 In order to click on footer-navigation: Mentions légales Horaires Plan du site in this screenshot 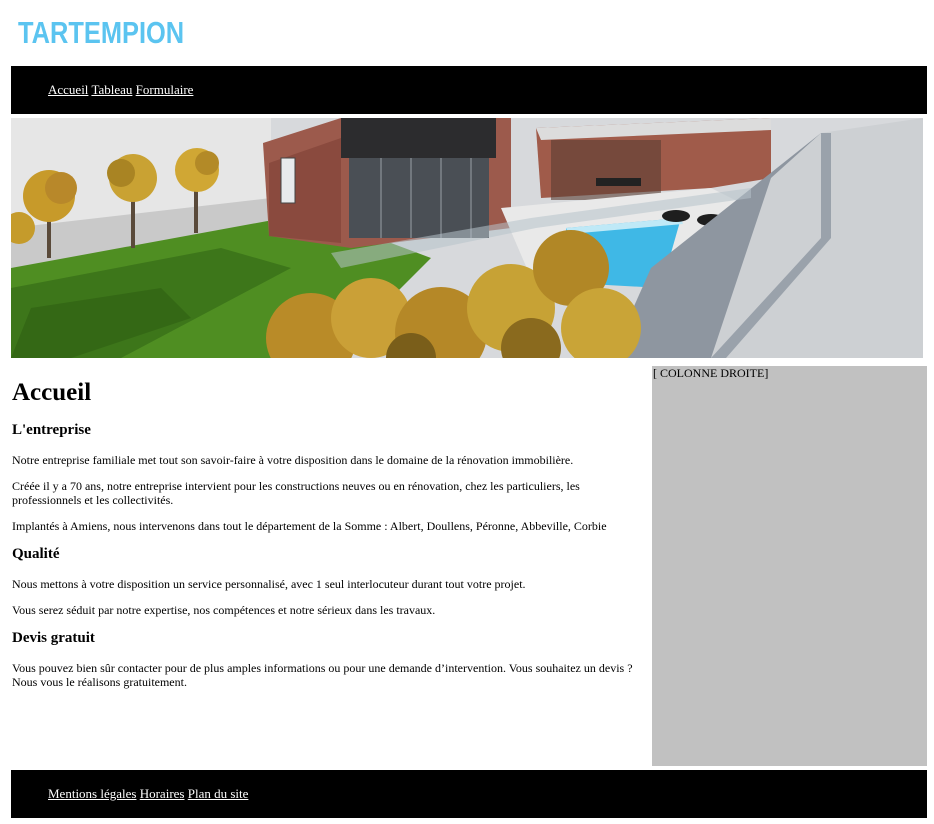, I will do `click(469, 794)`.